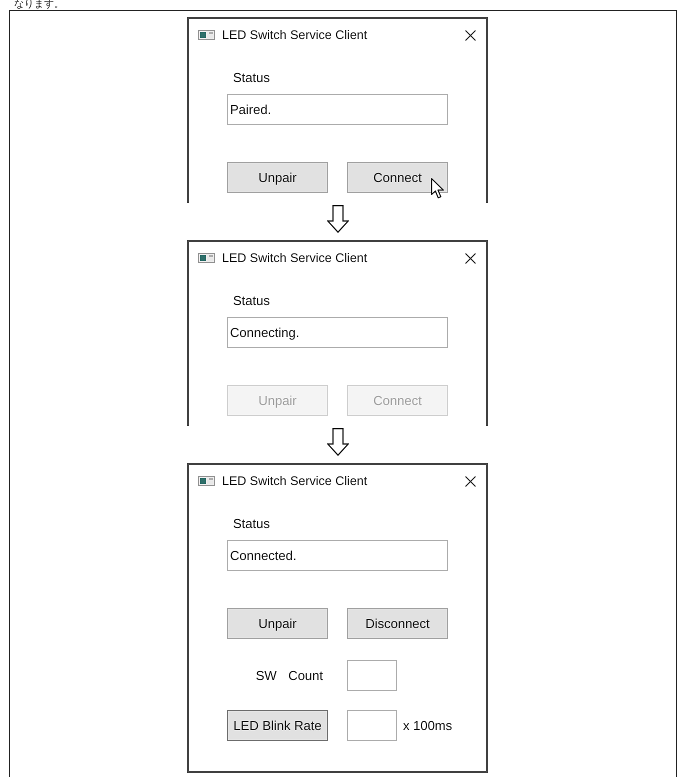  Describe the element at coordinates (372, 725) in the screenshot. I see `rate-field` at that location.